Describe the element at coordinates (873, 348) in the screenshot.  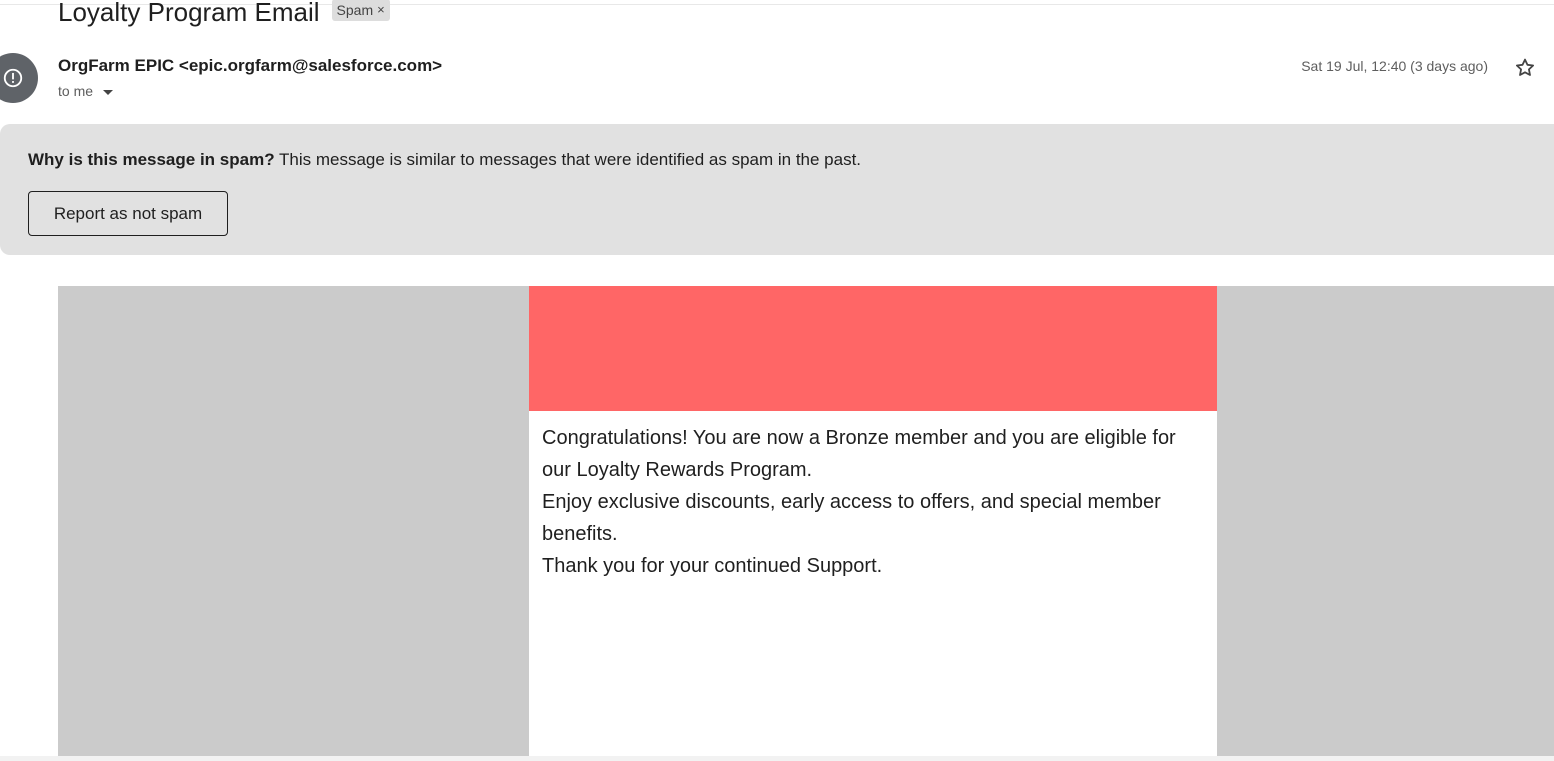
I see `email-header-banner` at that location.